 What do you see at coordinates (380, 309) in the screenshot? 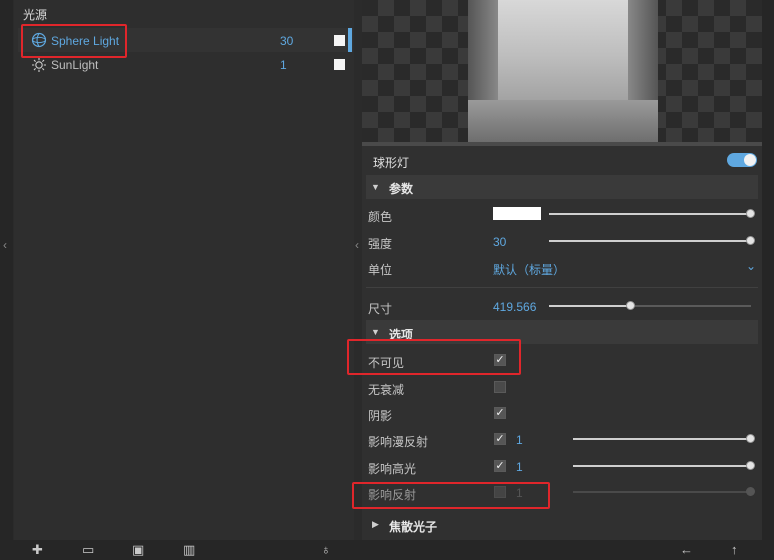
I see `size-label: 尺寸` at bounding box center [380, 309].